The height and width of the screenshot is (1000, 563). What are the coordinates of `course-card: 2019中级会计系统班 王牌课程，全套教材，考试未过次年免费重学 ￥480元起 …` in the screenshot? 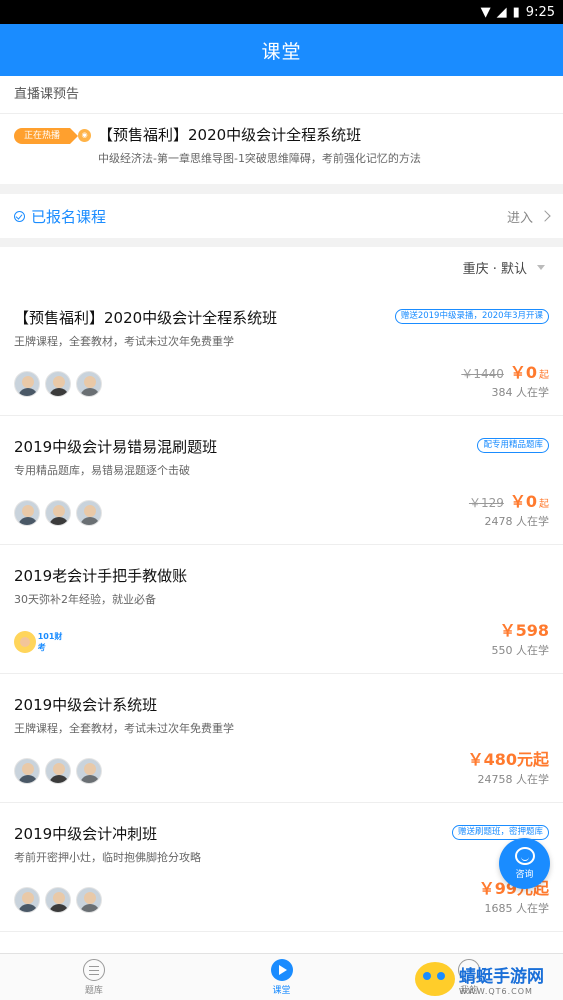 It's located at (281, 738).